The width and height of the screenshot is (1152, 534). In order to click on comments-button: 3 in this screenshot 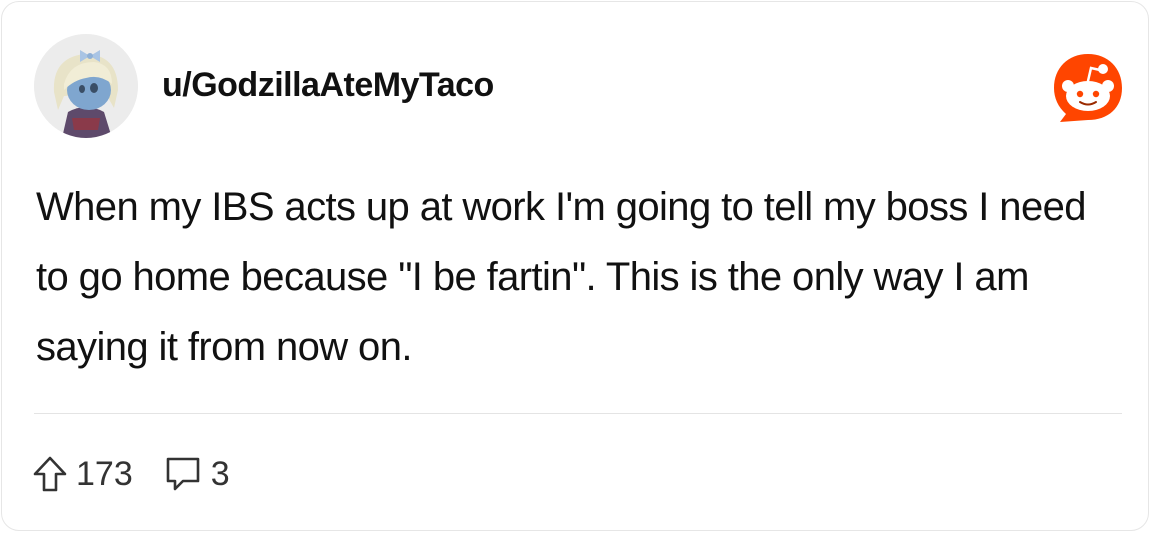, I will do `click(196, 474)`.